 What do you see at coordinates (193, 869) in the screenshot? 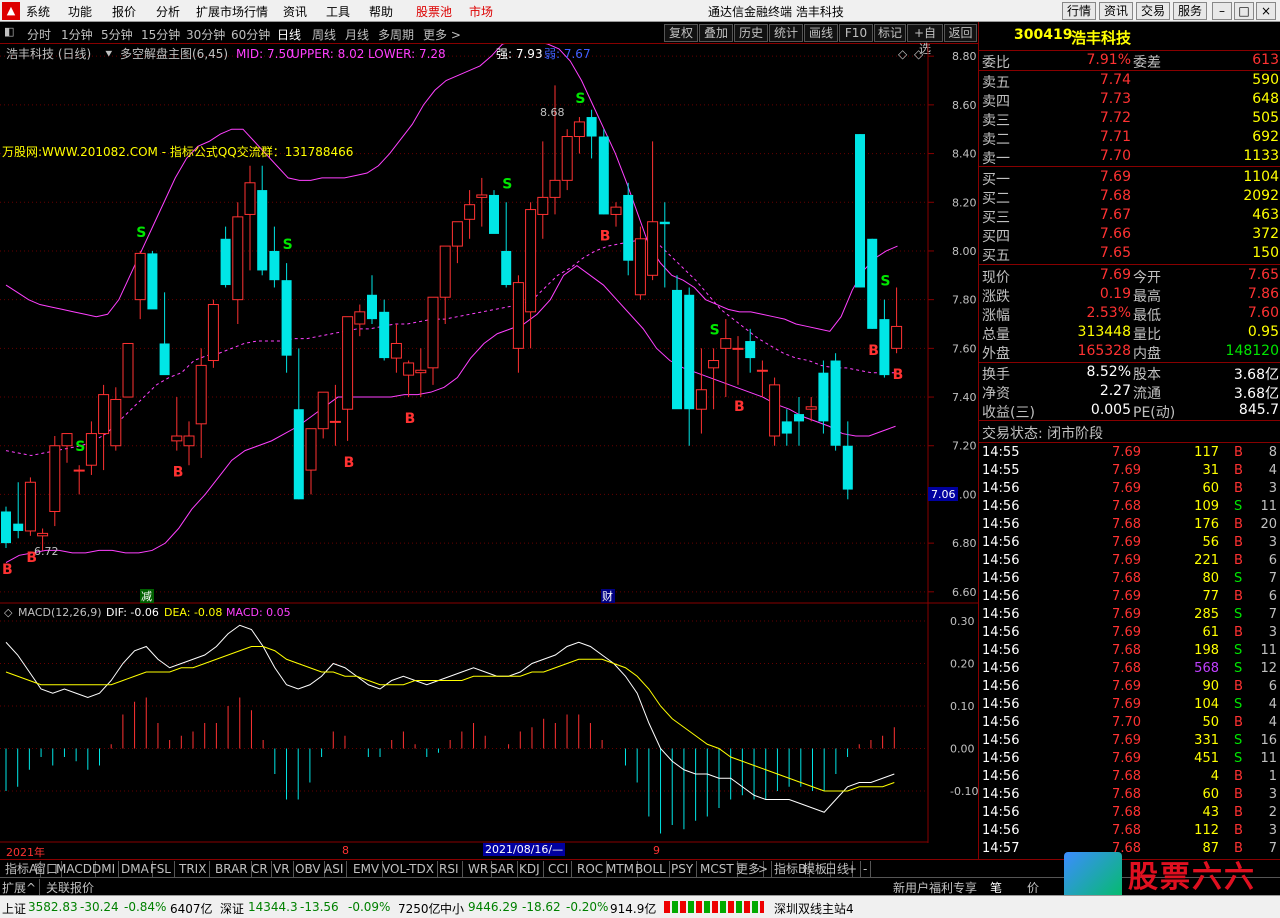
I see `indicator-tab: TRIX` at bounding box center [193, 869].